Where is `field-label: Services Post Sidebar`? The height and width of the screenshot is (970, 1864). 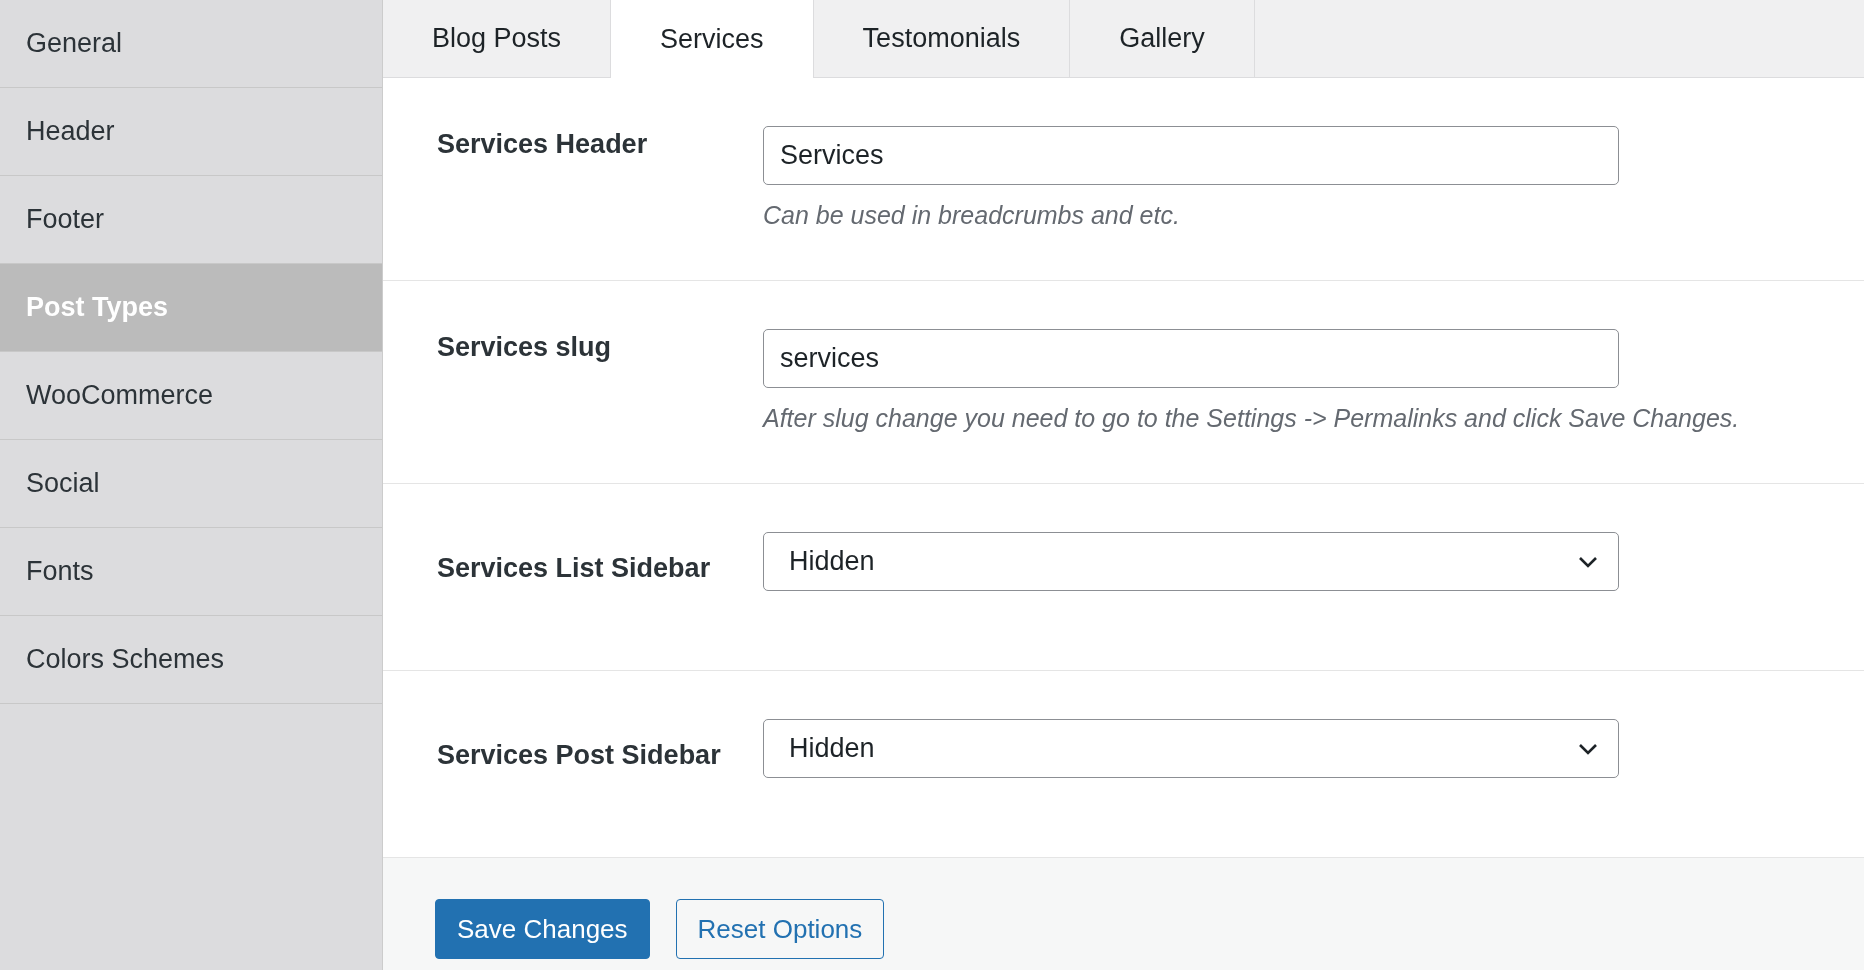 field-label: Services Post Sidebar is located at coordinates (579, 755).